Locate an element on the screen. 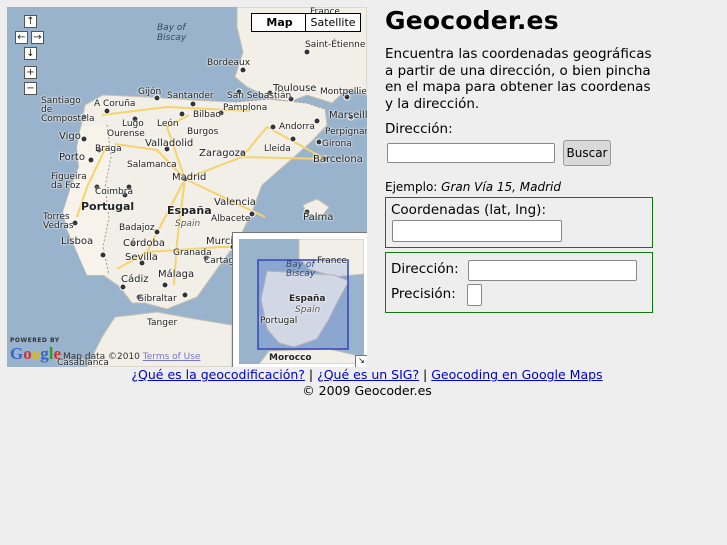  city-label: Valladolid is located at coordinates (169, 143).